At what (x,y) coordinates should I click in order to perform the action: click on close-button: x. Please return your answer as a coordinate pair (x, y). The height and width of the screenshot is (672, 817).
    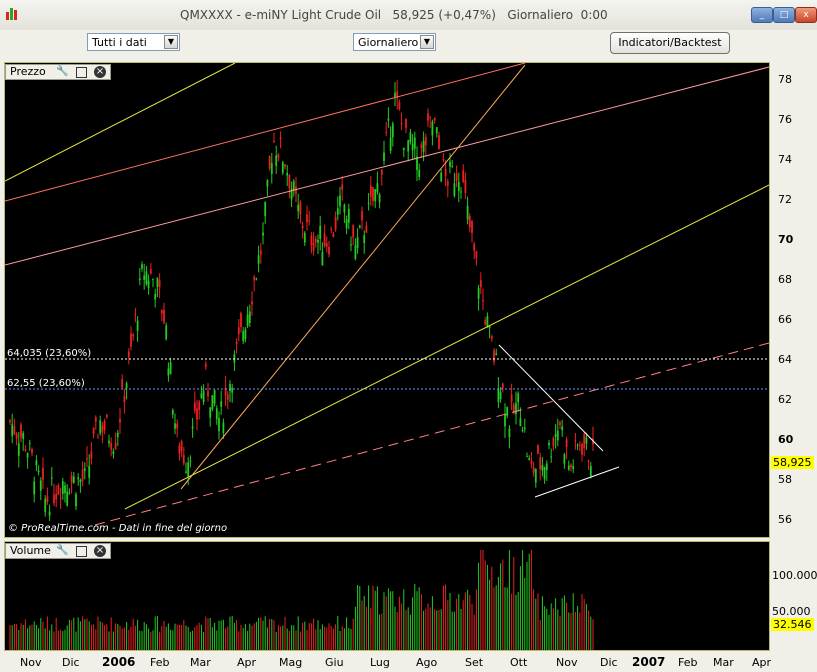
    Looking at the image, I should click on (806, 15).